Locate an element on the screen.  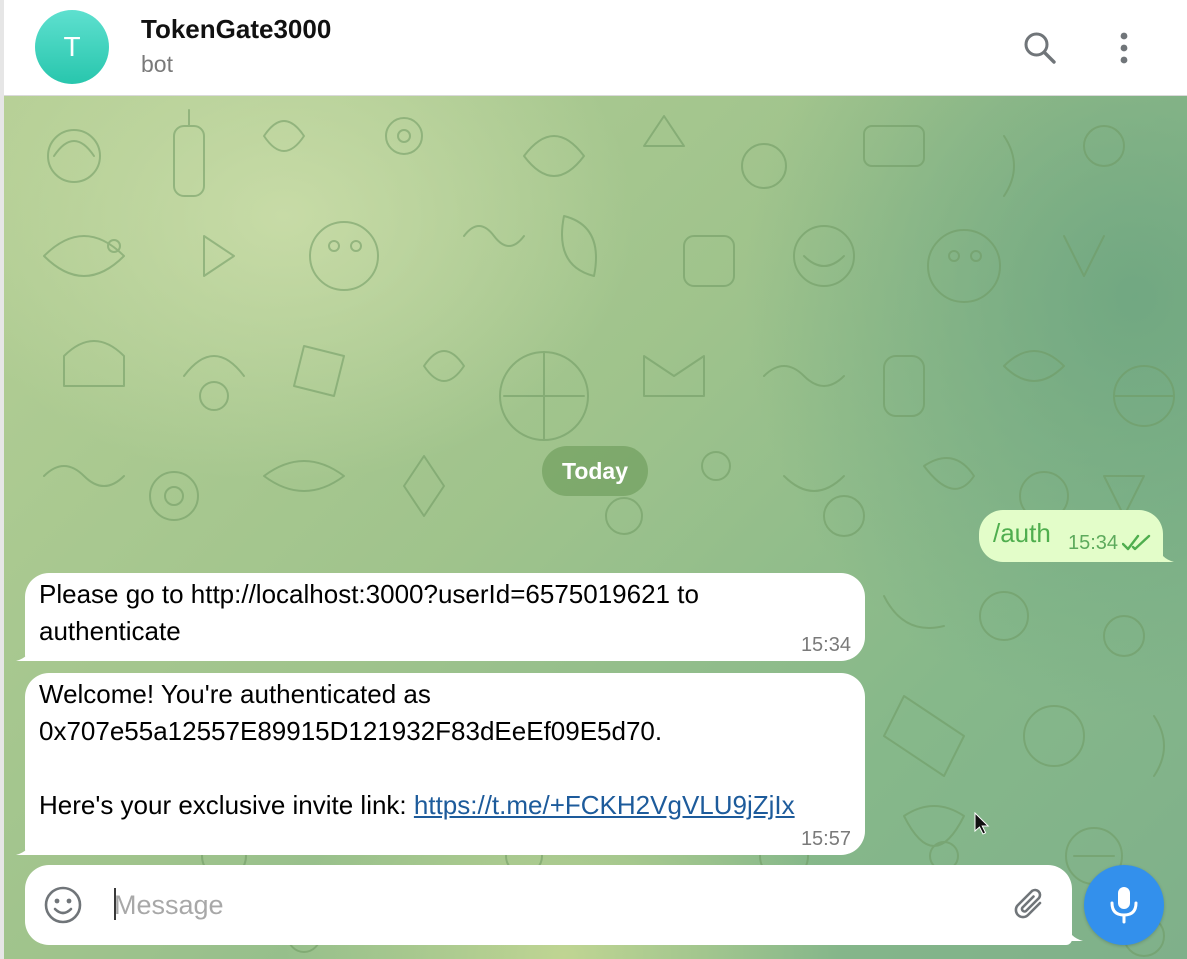
outgoing-message: /auth 15:34 is located at coordinates (1071, 536).